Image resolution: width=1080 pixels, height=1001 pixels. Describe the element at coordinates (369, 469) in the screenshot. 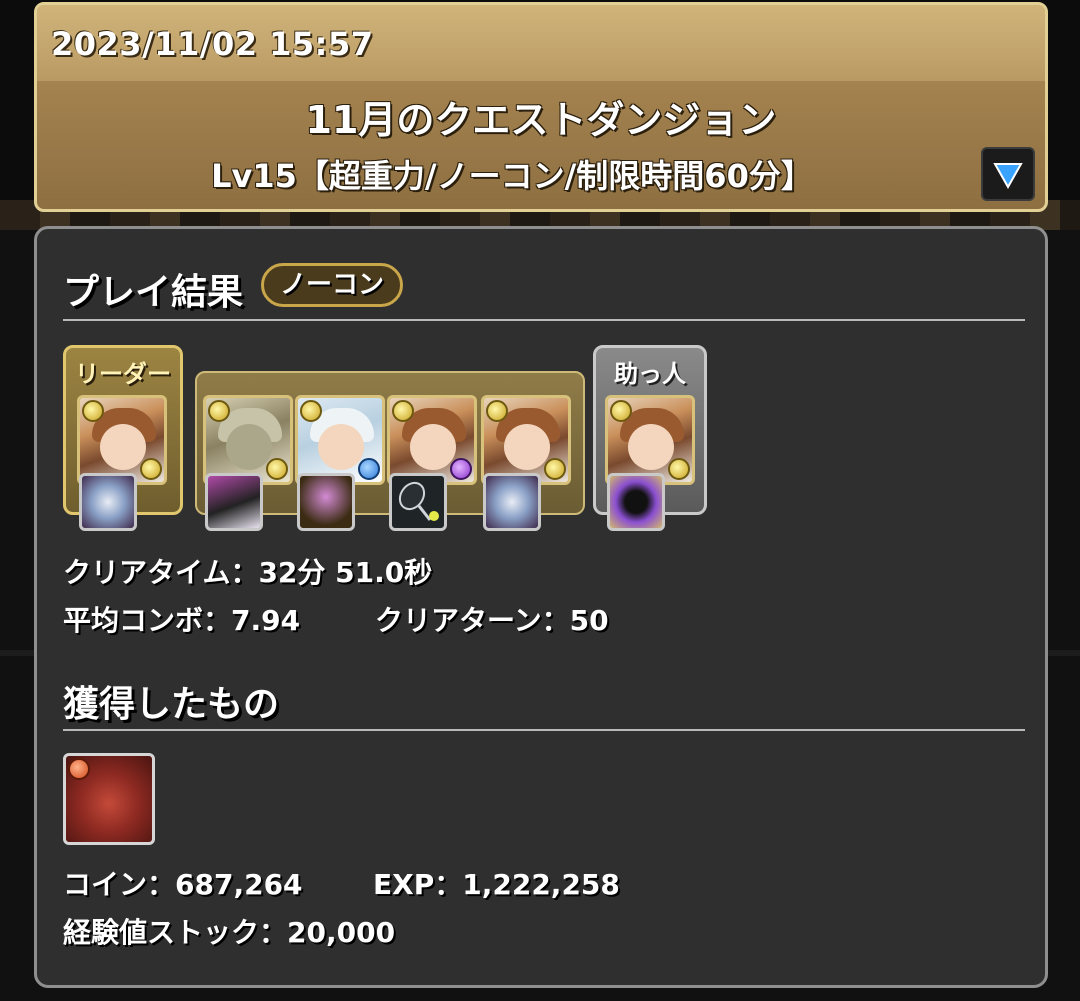

I see `water-attribute-icon` at that location.